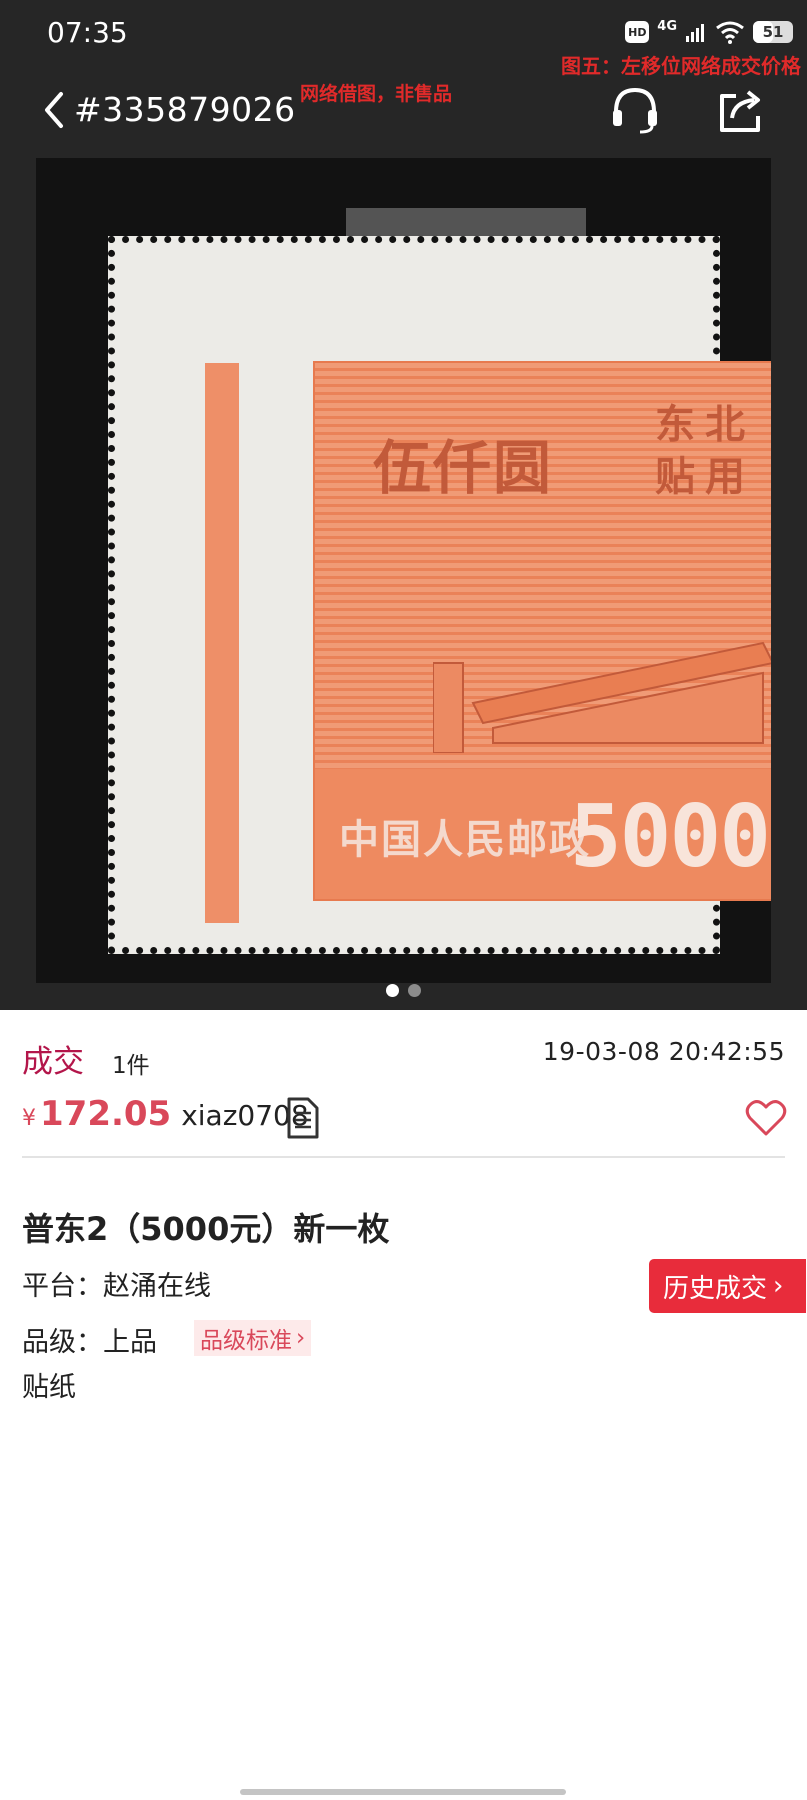 The width and height of the screenshot is (807, 1800). I want to click on platform-line: 平台：赵涌在线, so click(116, 1286).